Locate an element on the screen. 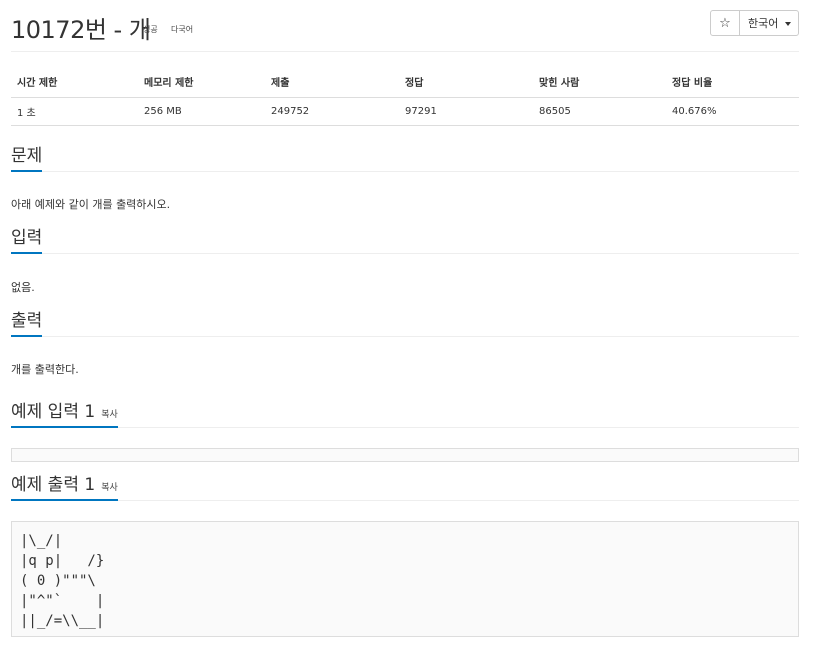  sample-output-header: 예제 출력 1 복사 is located at coordinates (405, 486).